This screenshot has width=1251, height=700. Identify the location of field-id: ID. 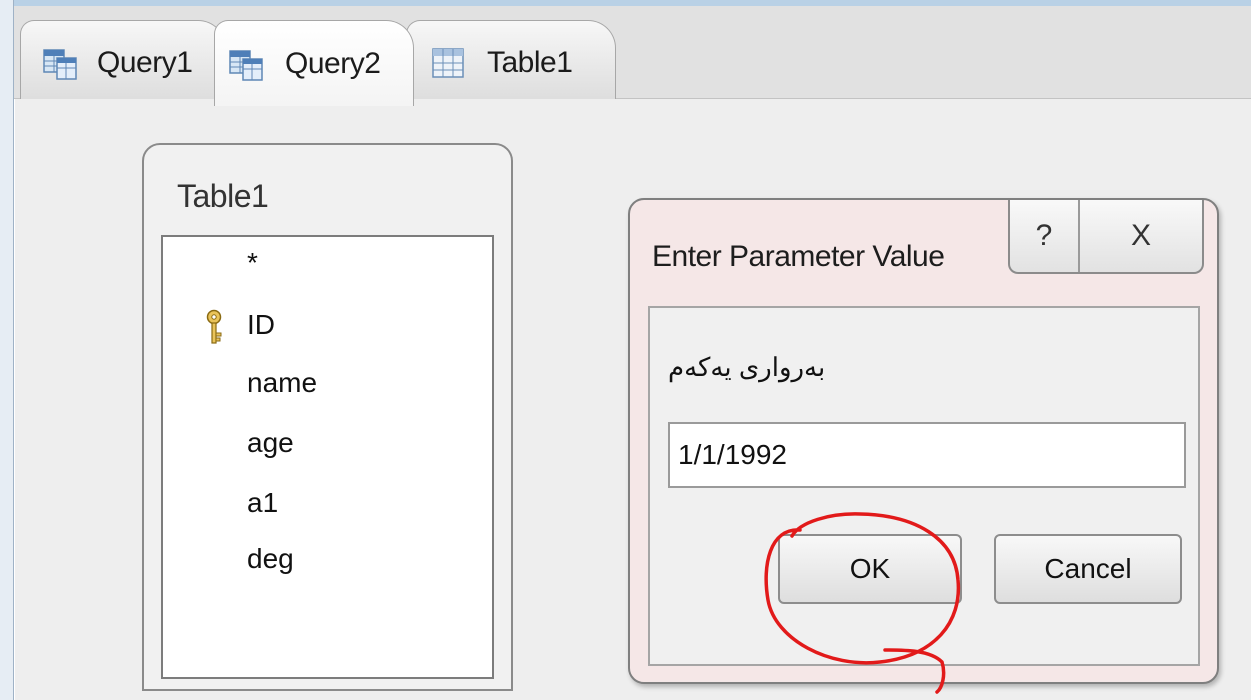
(261, 325).